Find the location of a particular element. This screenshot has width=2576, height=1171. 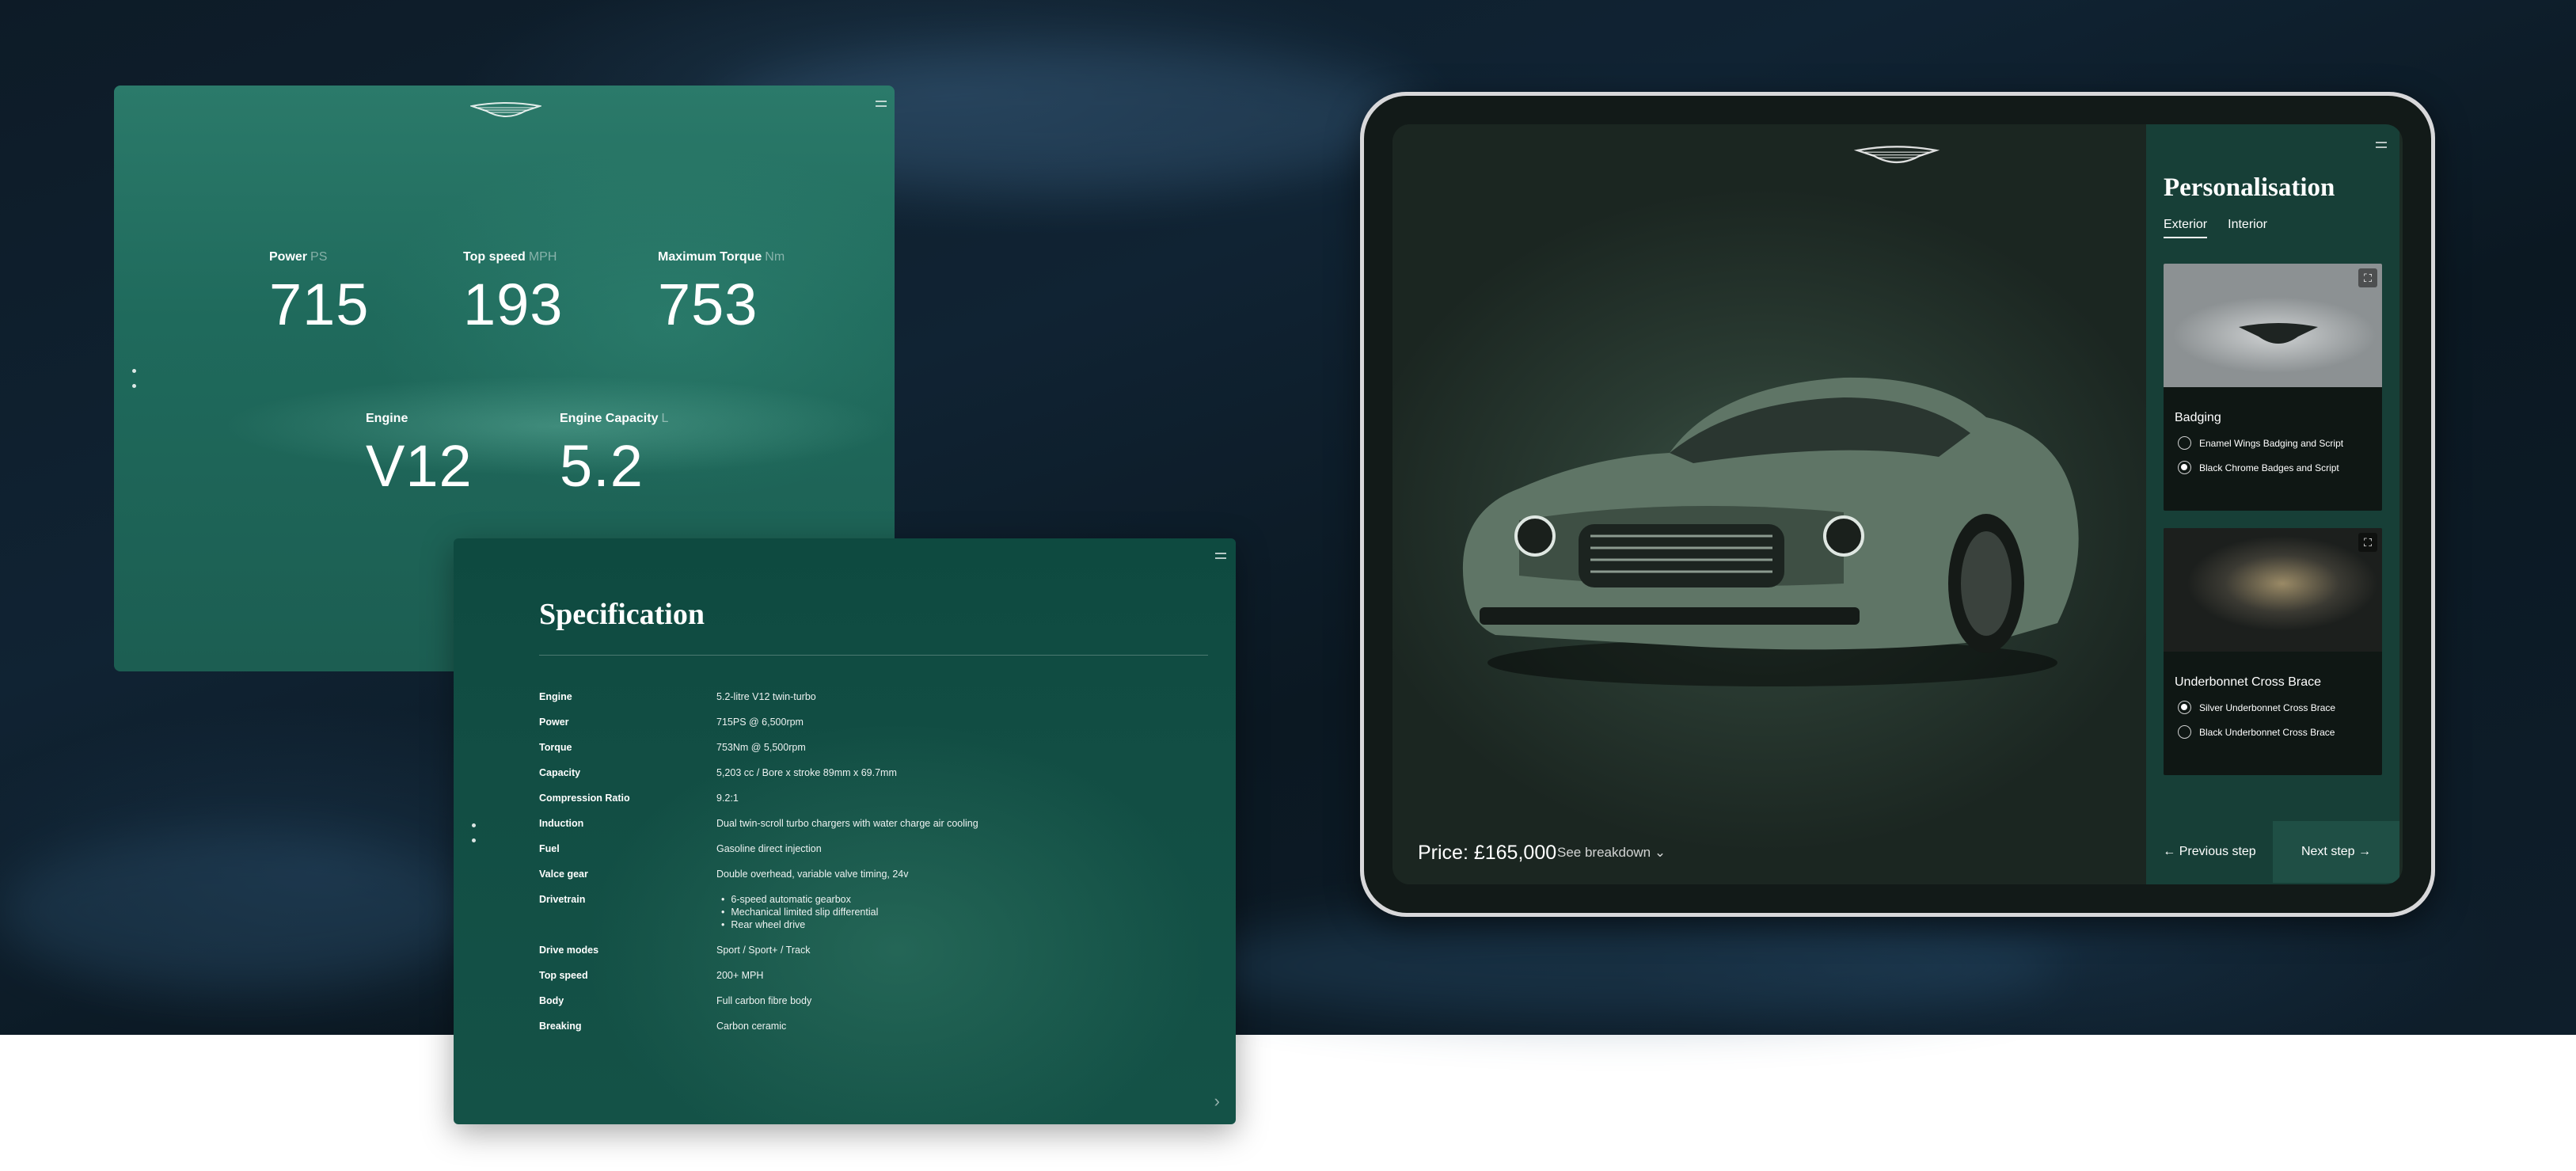

tab-exterior: Exterior is located at coordinates (2186, 228).